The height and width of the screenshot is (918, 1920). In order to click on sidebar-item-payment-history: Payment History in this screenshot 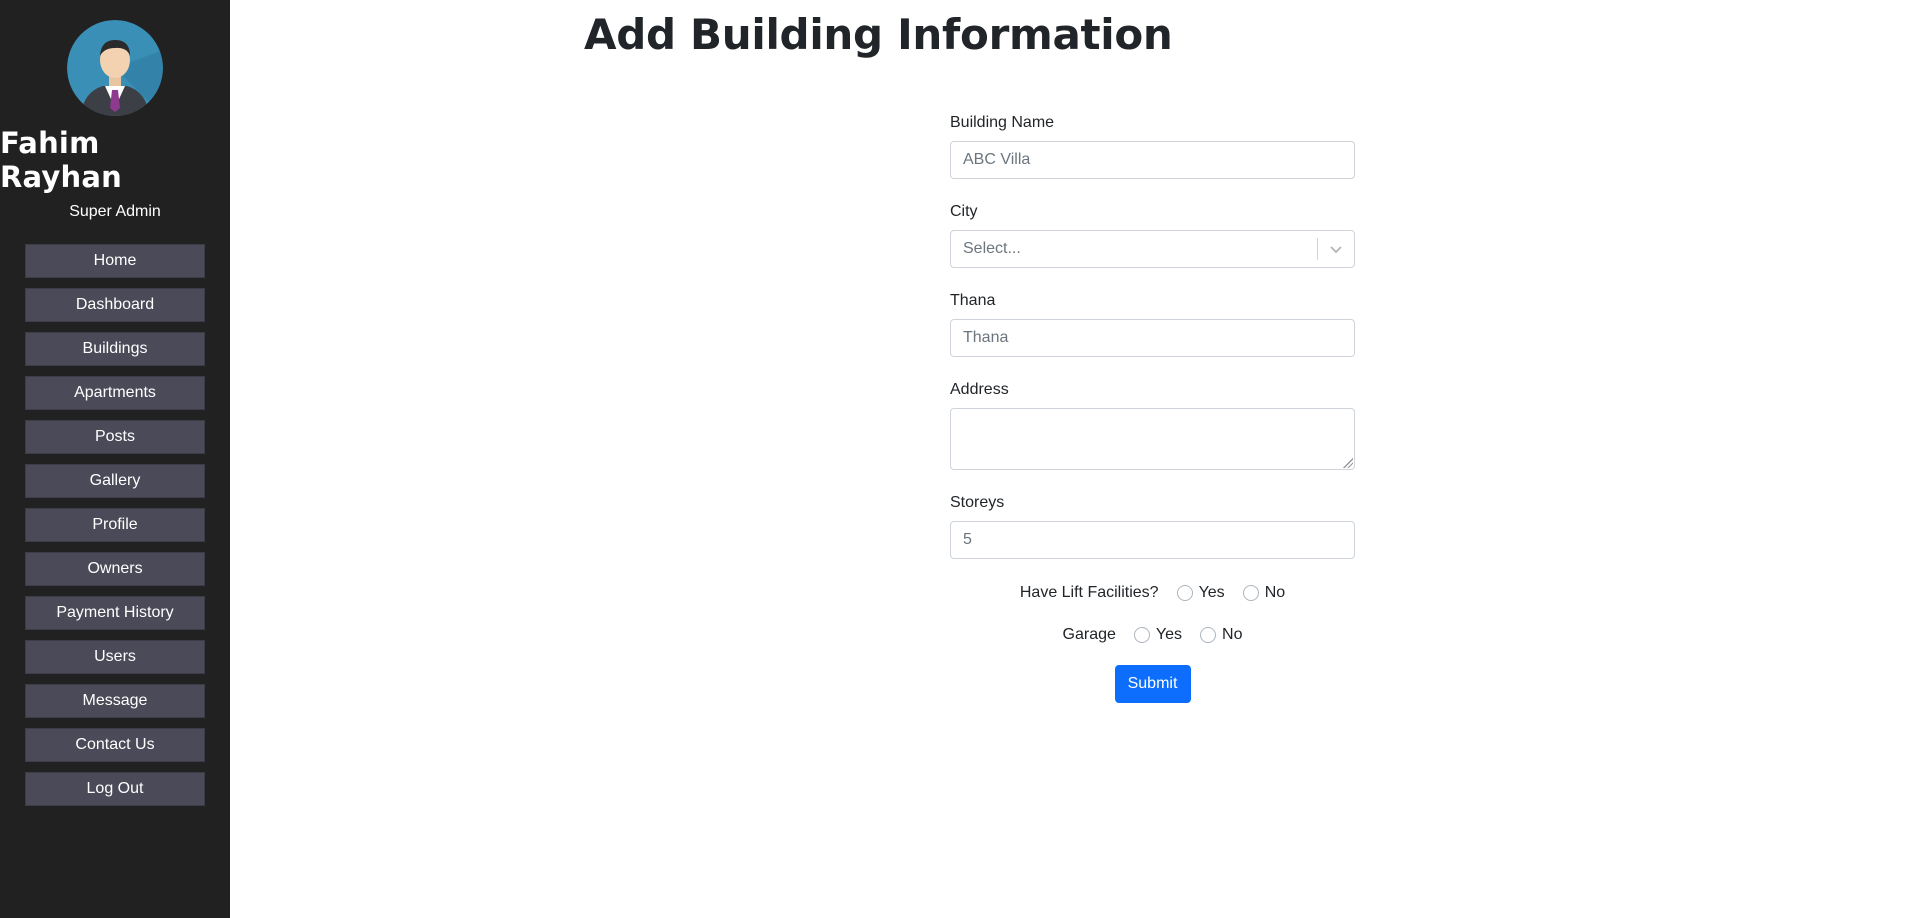, I will do `click(115, 613)`.